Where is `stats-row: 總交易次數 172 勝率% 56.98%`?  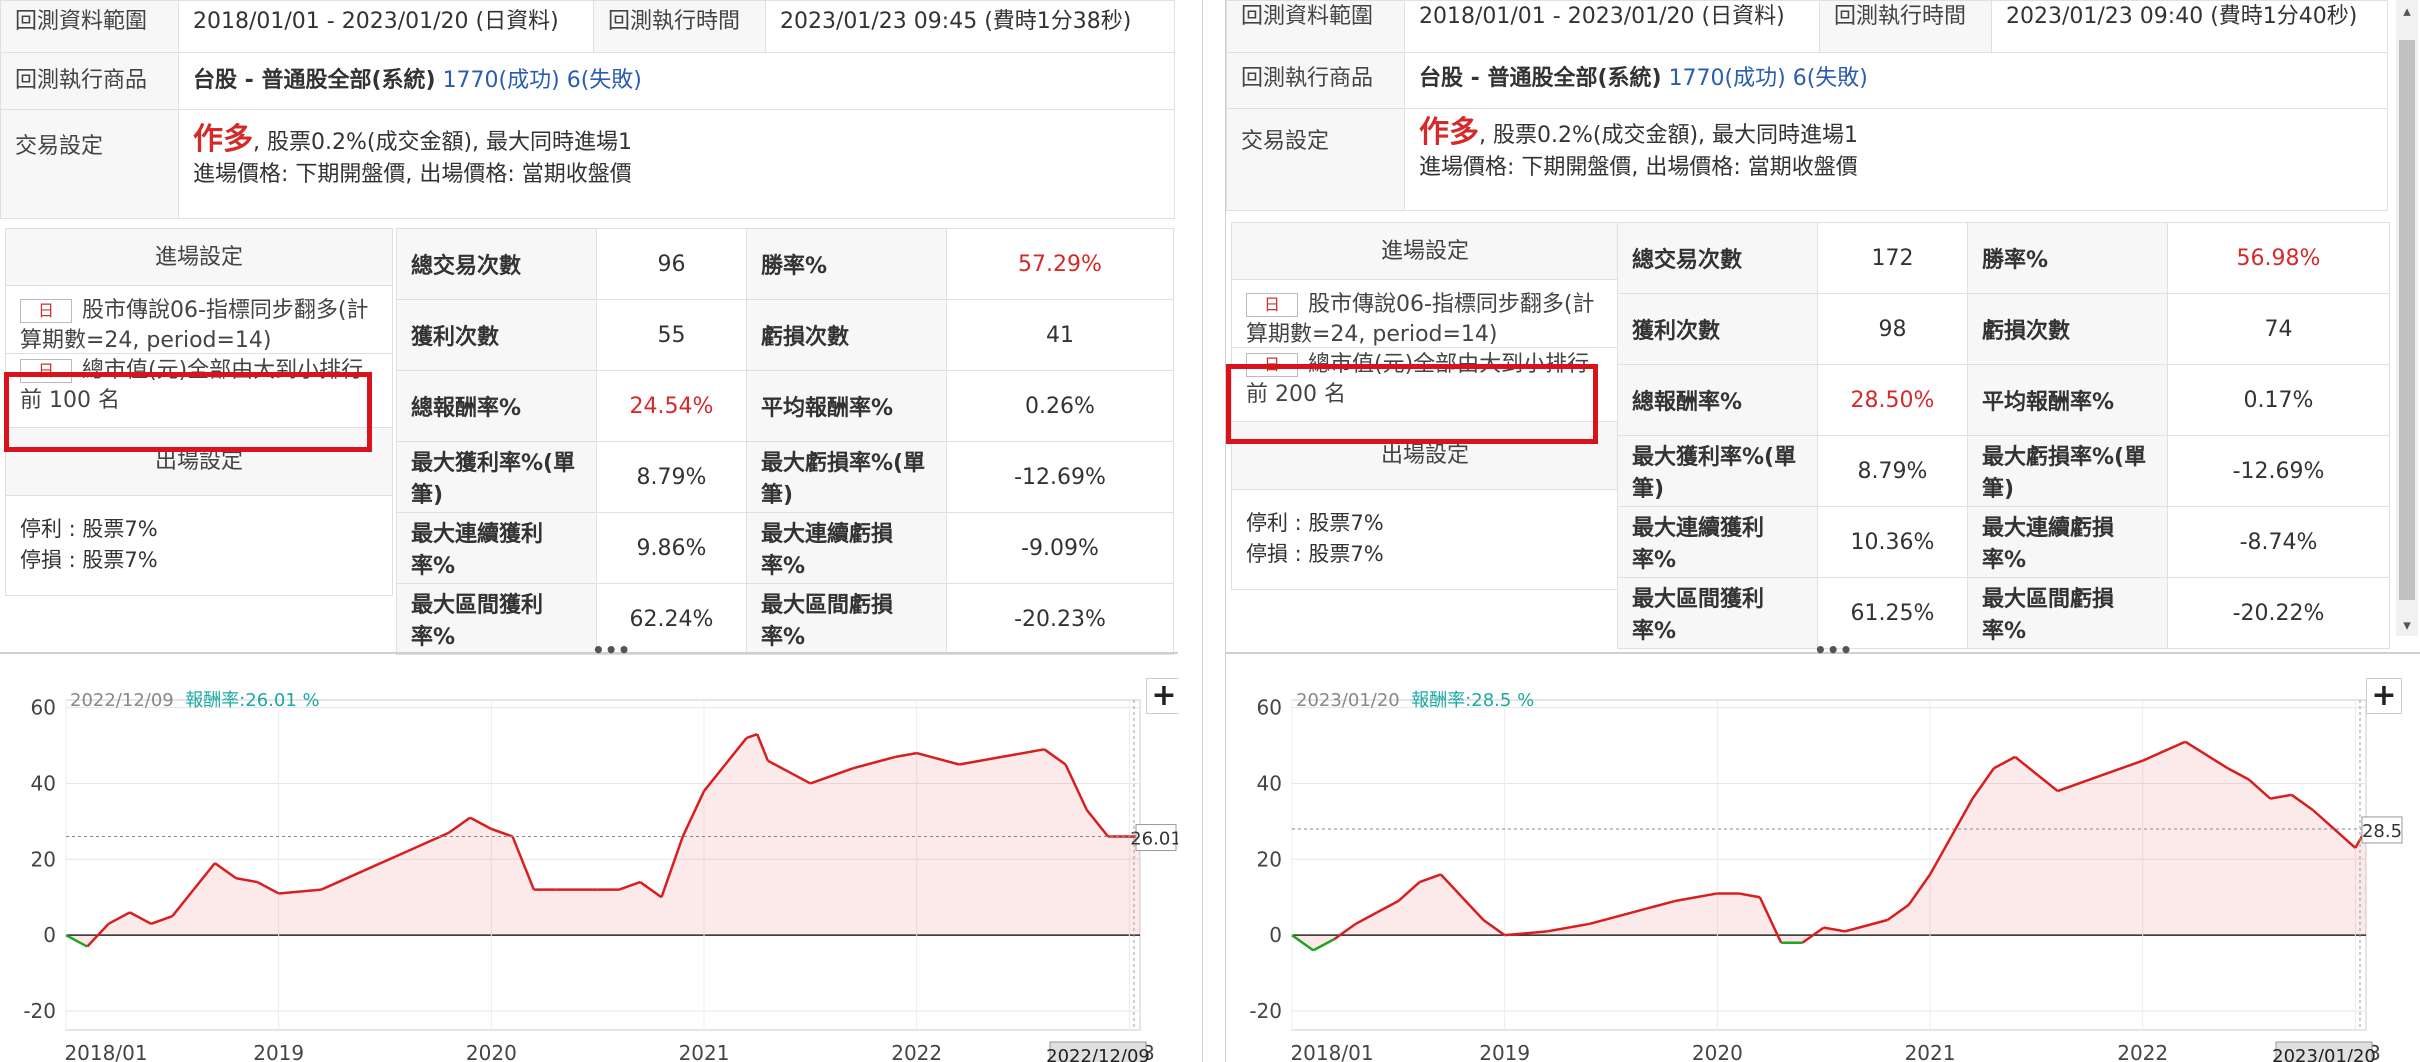
stats-row: 總交易次數 172 勝率% 56.98% is located at coordinates (2003, 258).